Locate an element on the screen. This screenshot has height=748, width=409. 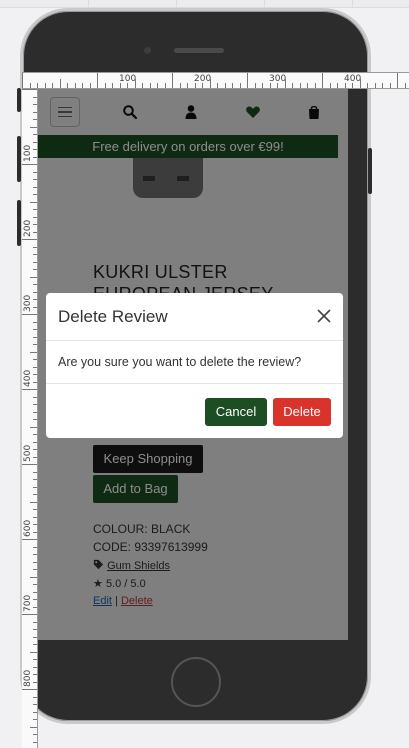
modal-footer: Cancel Delete is located at coordinates (194, 410).